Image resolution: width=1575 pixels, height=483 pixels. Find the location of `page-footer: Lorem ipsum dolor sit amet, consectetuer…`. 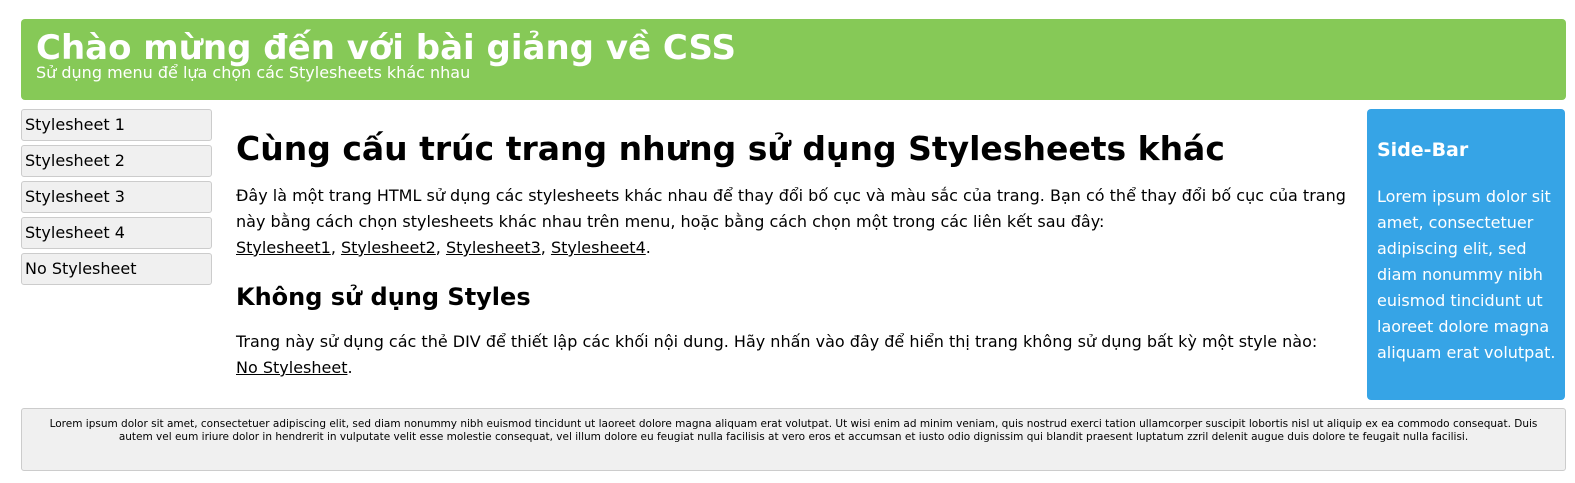

page-footer: Lorem ipsum dolor sit amet, consectetuer… is located at coordinates (793, 439).